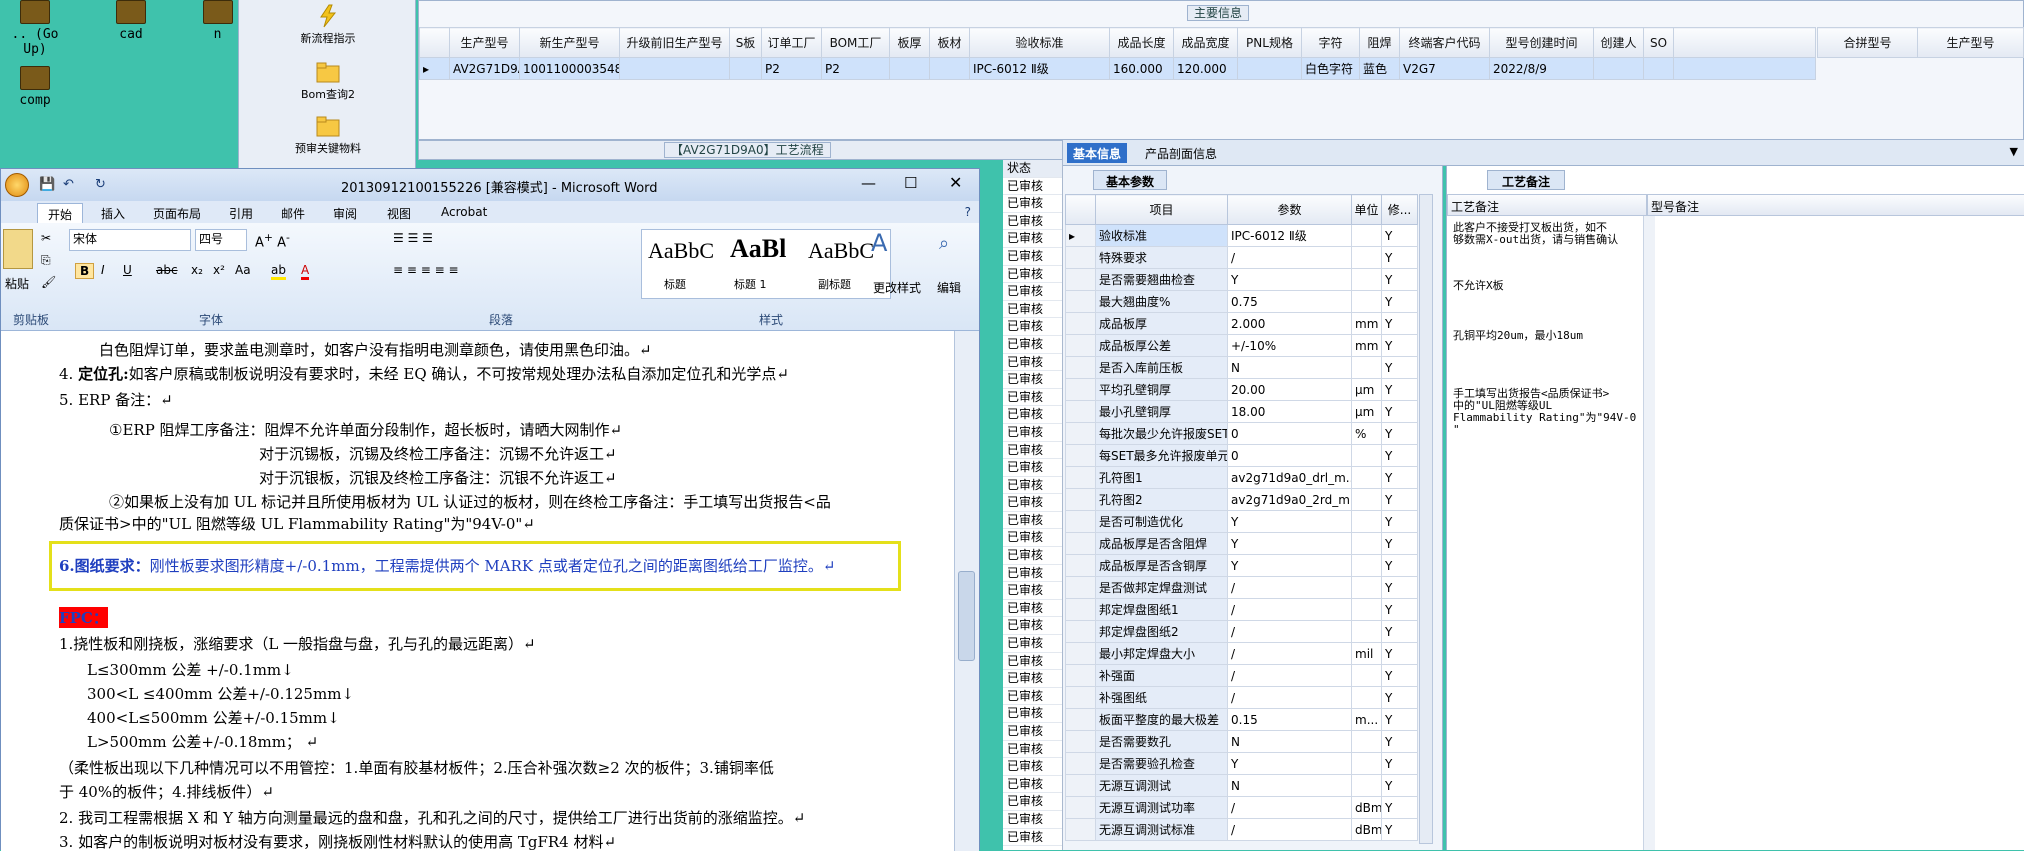  I want to click on table-row: ▸ 验收标准 IPC-6012 Ⅱ级 Y, so click(1241, 235).